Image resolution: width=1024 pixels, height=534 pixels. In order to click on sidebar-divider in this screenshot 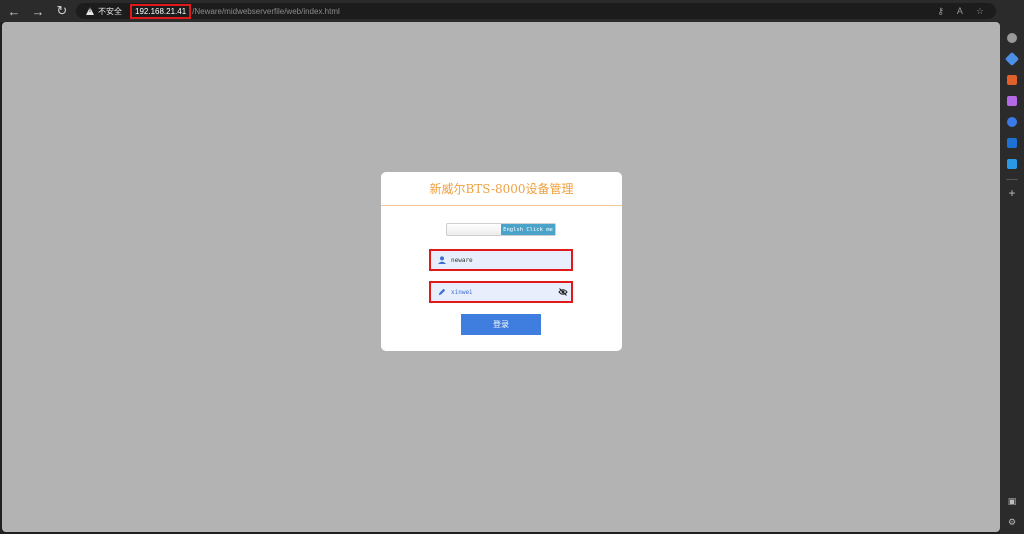, I will do `click(1012, 179)`.